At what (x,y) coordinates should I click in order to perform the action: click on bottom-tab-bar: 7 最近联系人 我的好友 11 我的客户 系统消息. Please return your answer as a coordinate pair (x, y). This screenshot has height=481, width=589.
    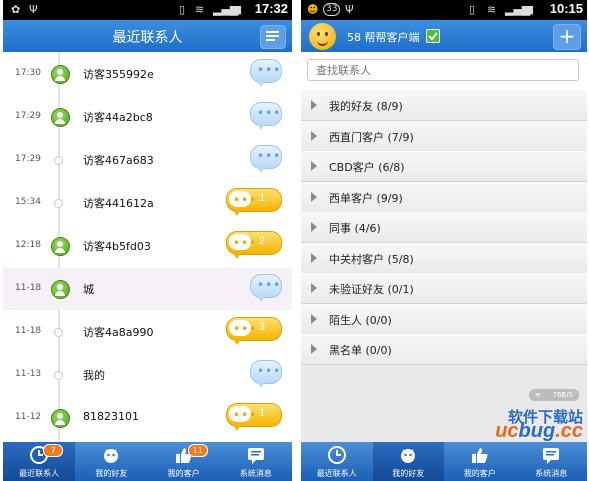
    Looking at the image, I should click on (147, 461).